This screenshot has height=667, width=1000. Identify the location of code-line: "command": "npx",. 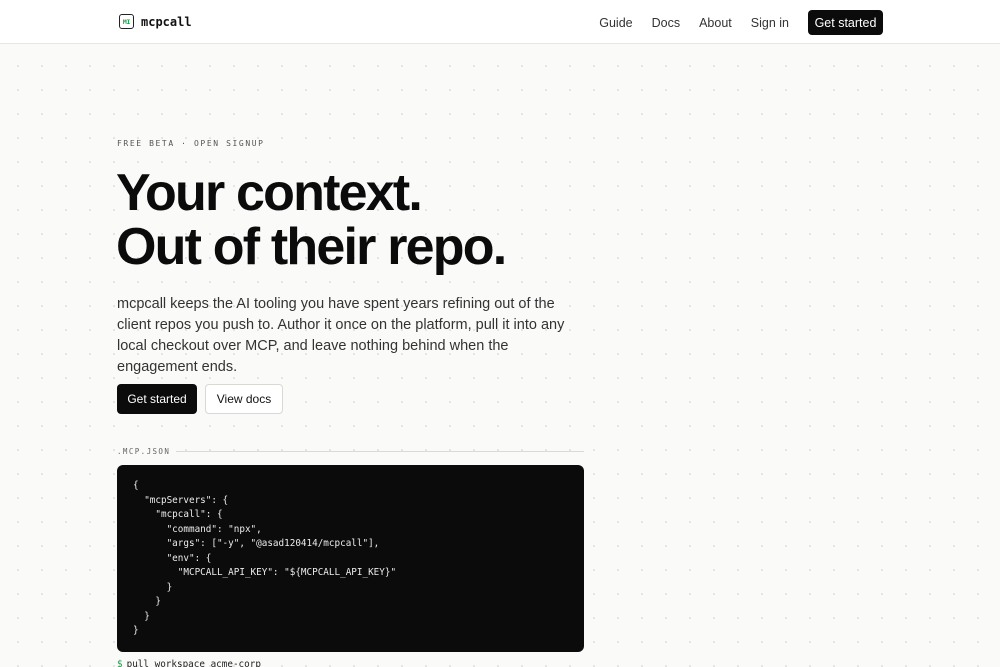
(197, 529).